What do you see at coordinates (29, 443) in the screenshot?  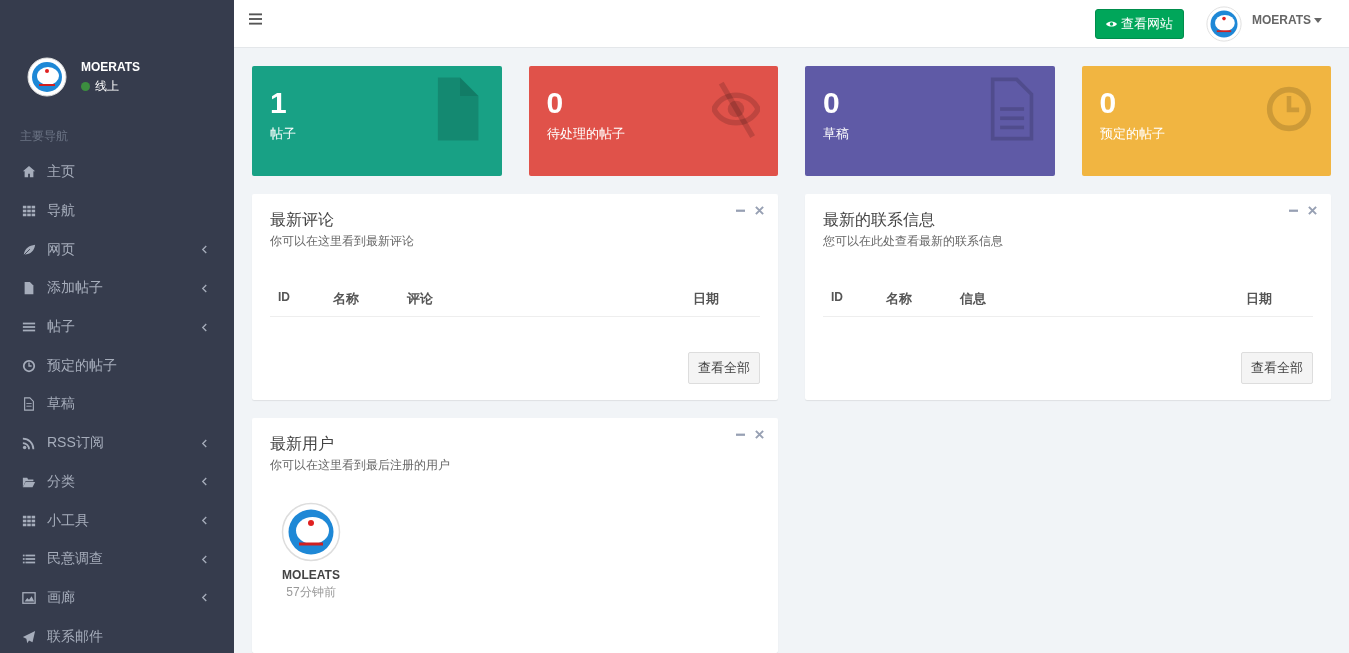 I see `rss-icon` at bounding box center [29, 443].